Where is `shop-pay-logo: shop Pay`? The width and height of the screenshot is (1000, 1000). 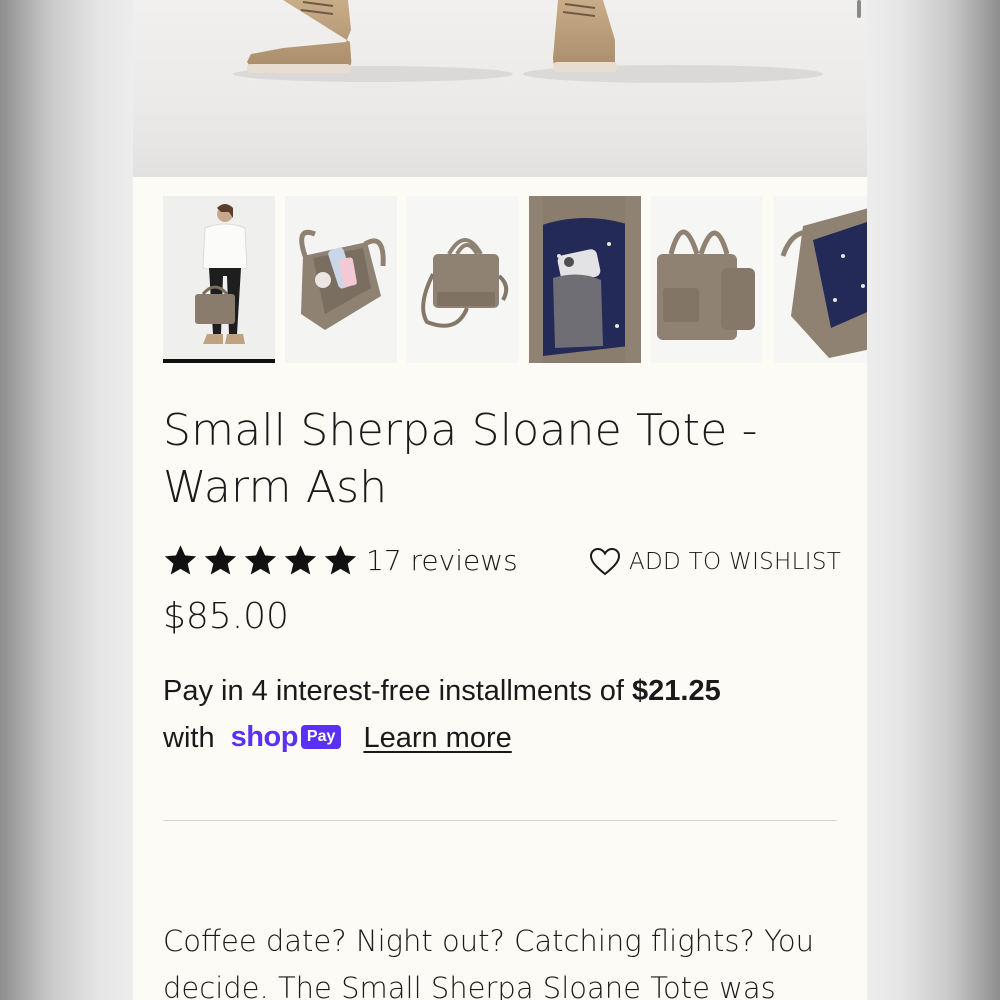 shop-pay-logo: shop Pay is located at coordinates (286, 737).